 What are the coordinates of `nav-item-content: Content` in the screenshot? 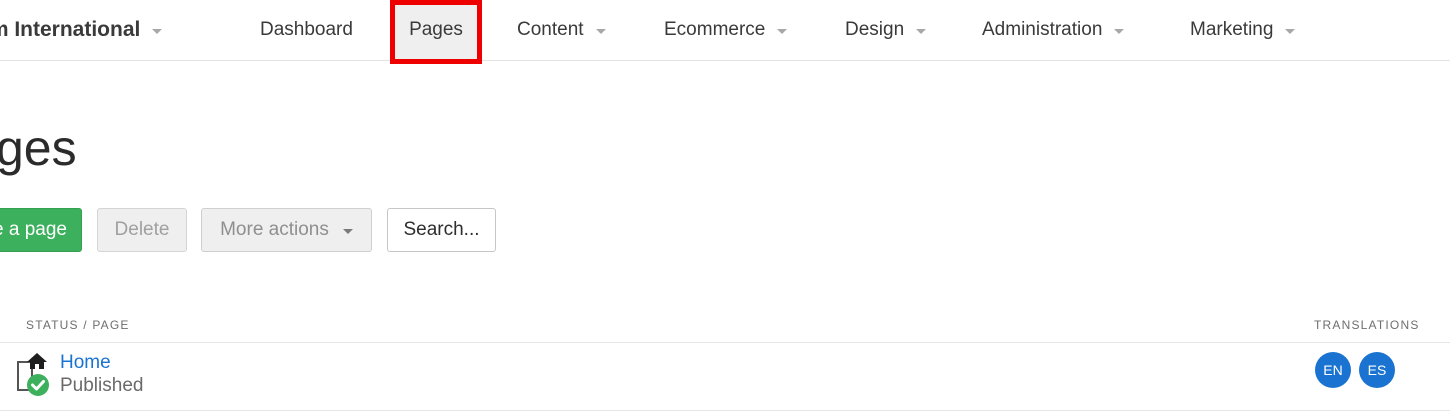 It's located at (561, 30).